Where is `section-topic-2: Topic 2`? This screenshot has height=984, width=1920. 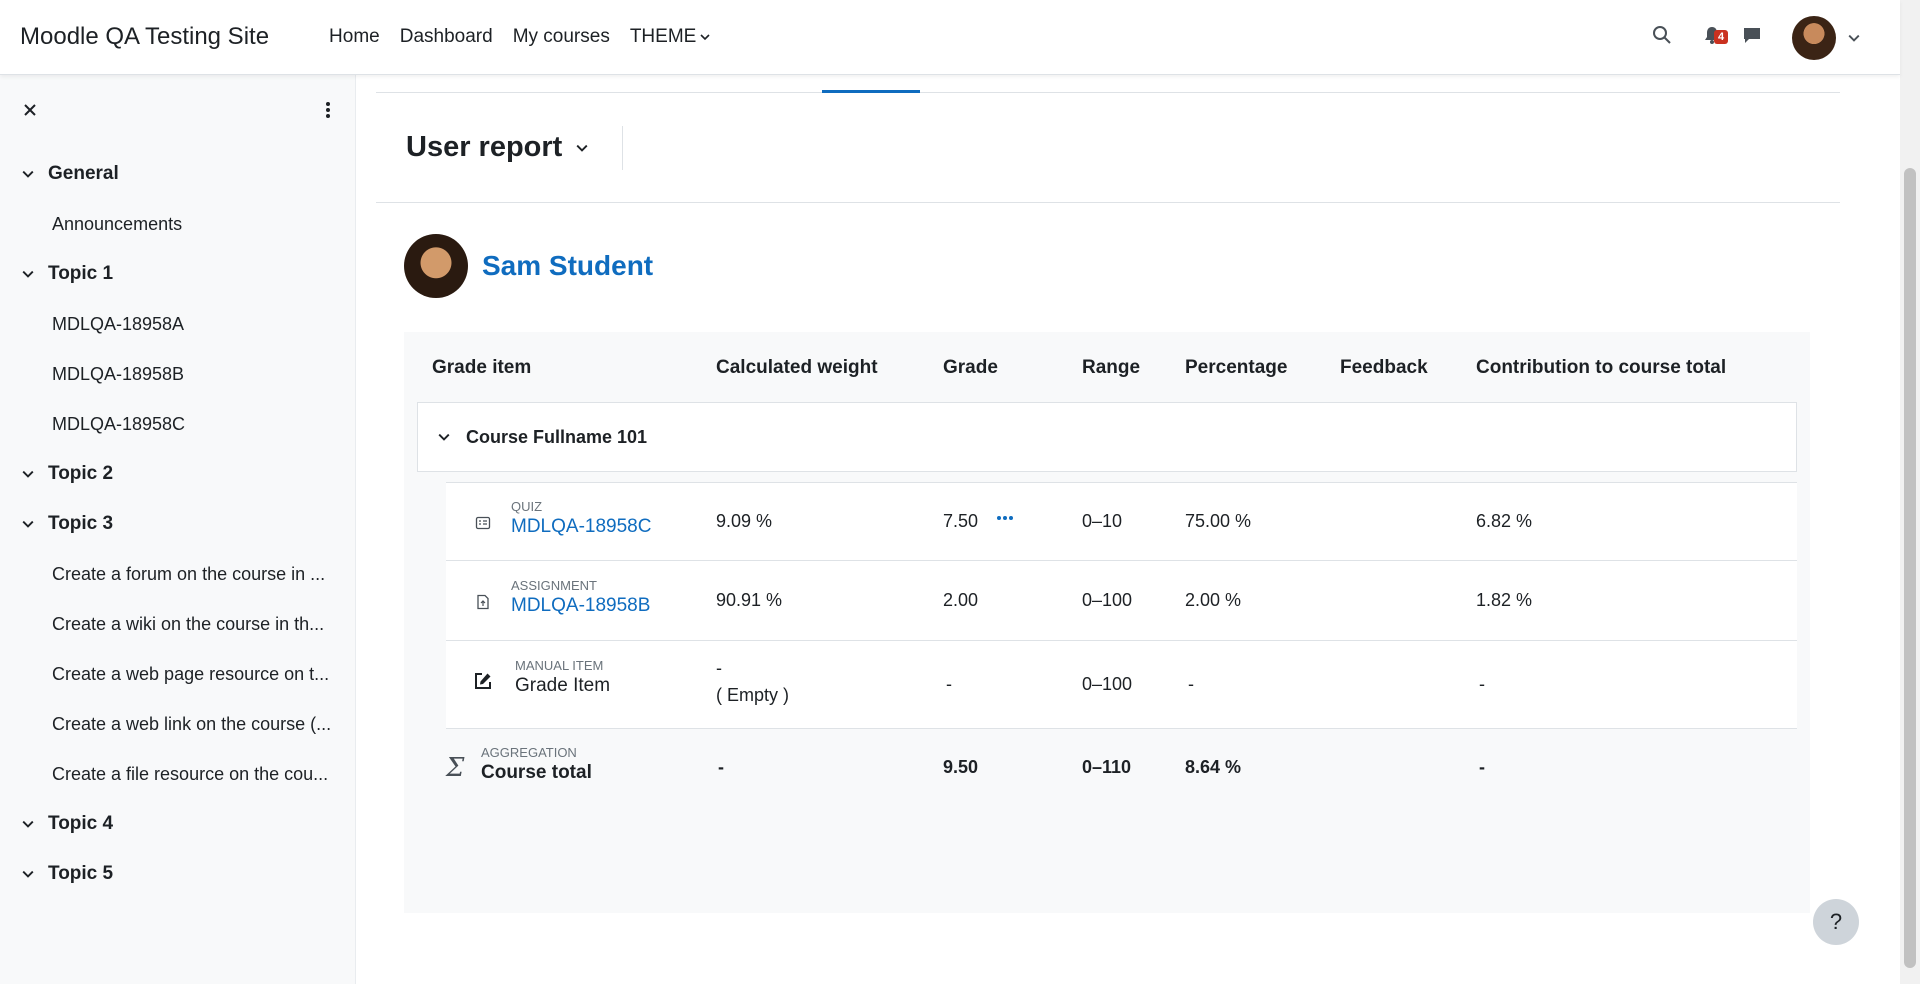
section-topic-2: Topic 2 is located at coordinates (188, 474).